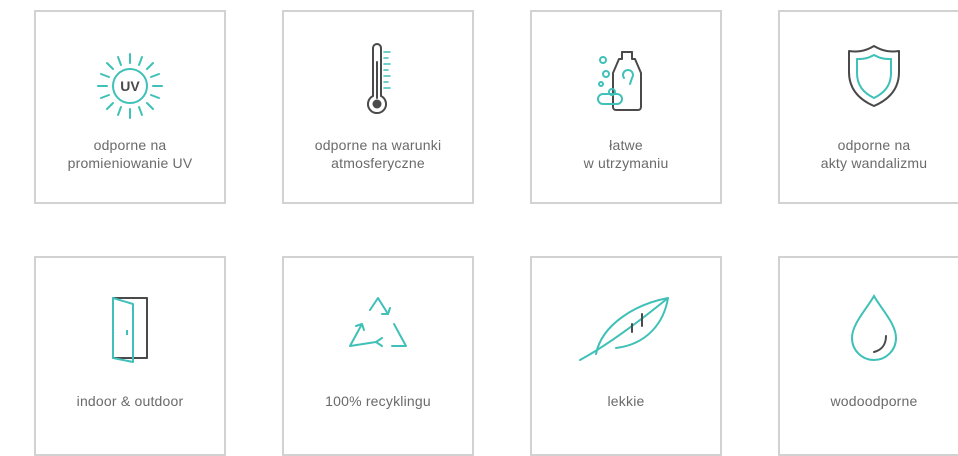 The width and height of the screenshot is (958, 456). What do you see at coordinates (619, 81) in the screenshot?
I see `cleaning-bottle-icon` at bounding box center [619, 81].